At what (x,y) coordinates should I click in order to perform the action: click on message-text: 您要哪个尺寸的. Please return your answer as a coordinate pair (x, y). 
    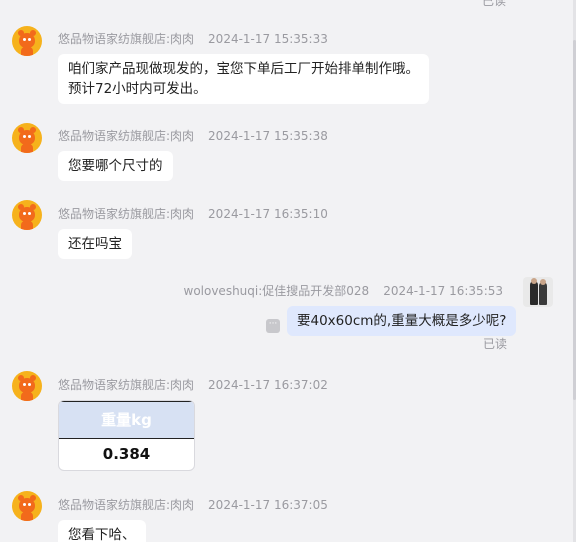
    Looking at the image, I should click on (115, 166).